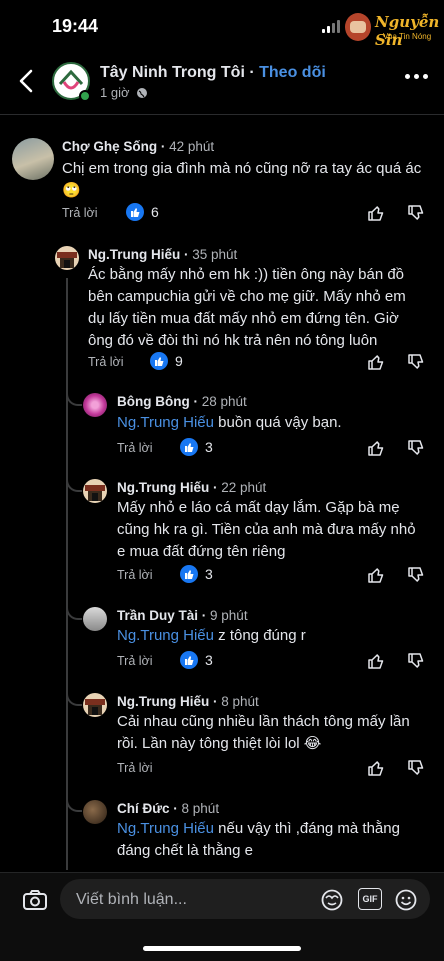 This screenshot has height=961, width=444. Describe the element at coordinates (182, 615) in the screenshot. I see `comment-author: Trần Duy Tài · 9 phút` at that location.